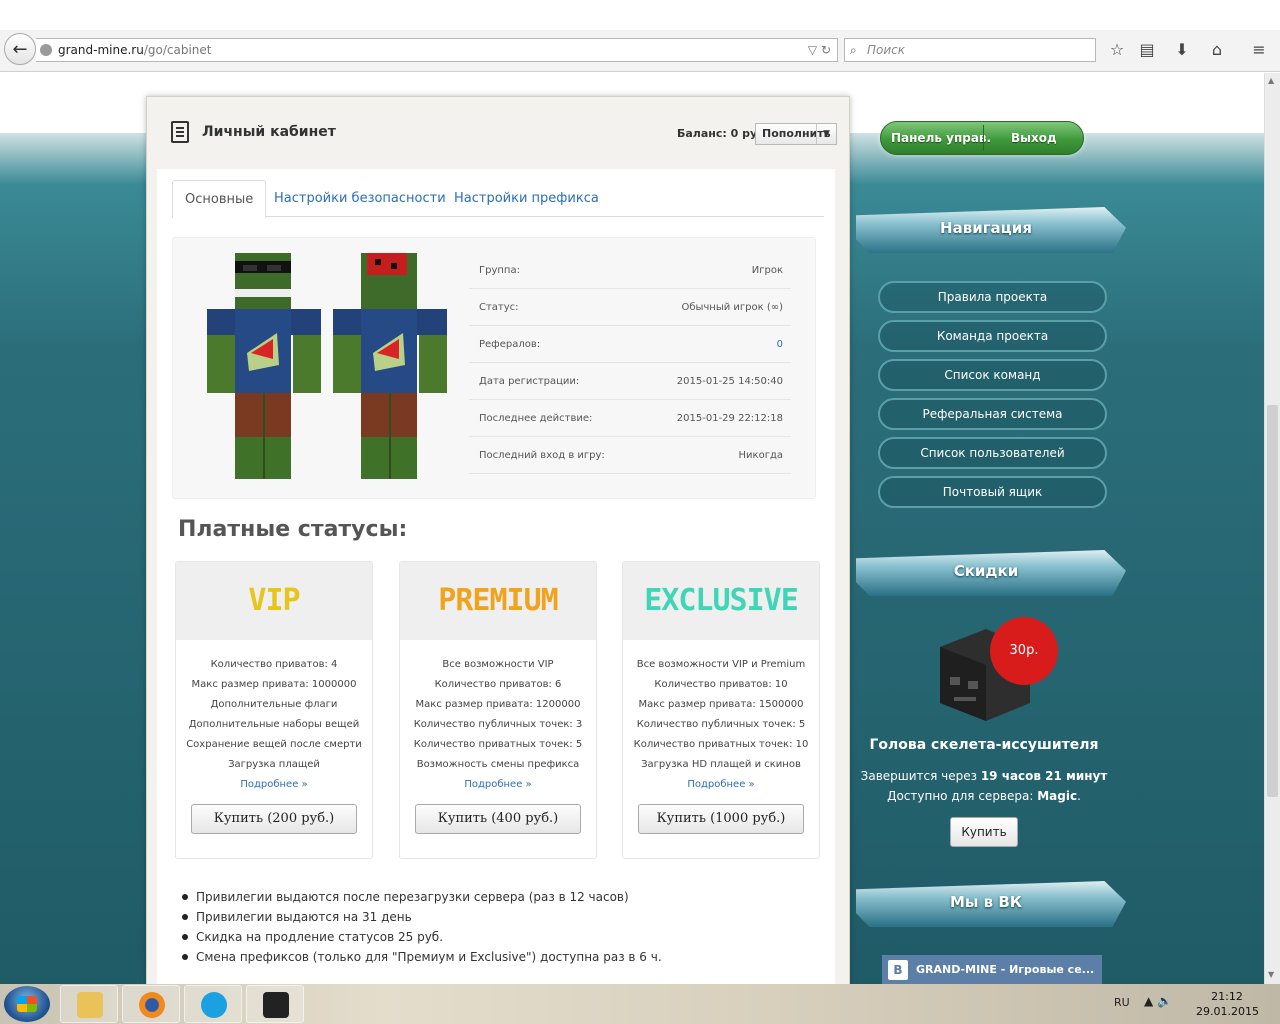 Image resolution: width=1280 pixels, height=1024 pixels. Describe the element at coordinates (780, 344) in the screenshot. I see `referrals-link: 0` at that location.